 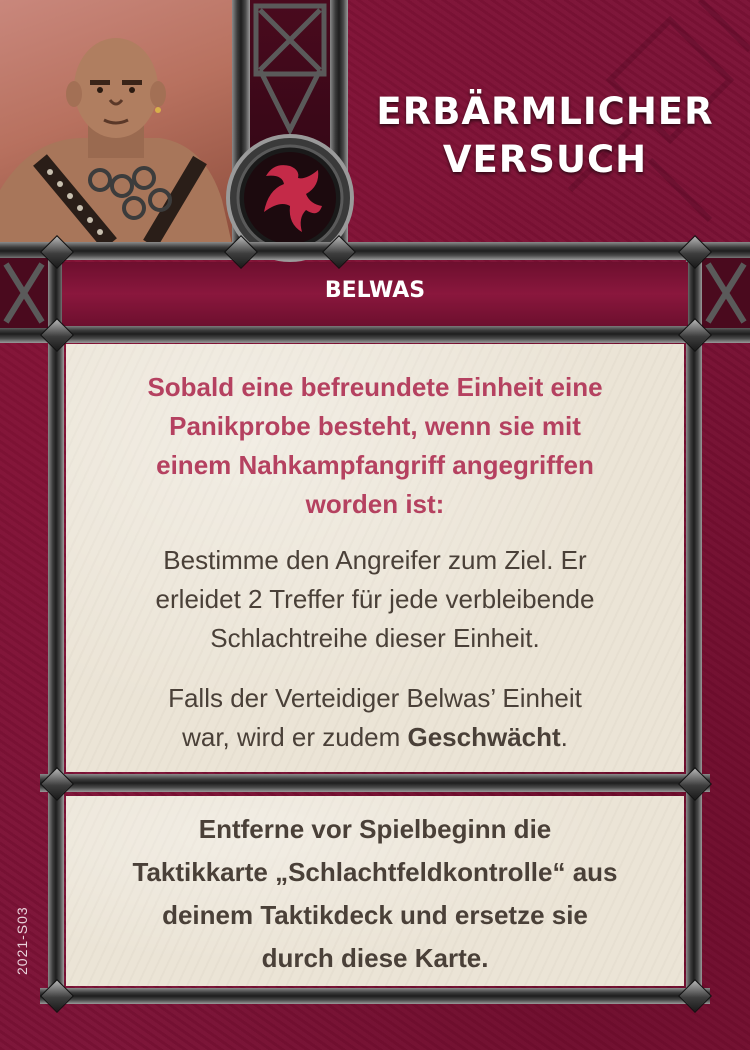 What do you see at coordinates (545, 111) in the screenshot?
I see `card-title-line-1: ERBÄRMLICHER` at bounding box center [545, 111].